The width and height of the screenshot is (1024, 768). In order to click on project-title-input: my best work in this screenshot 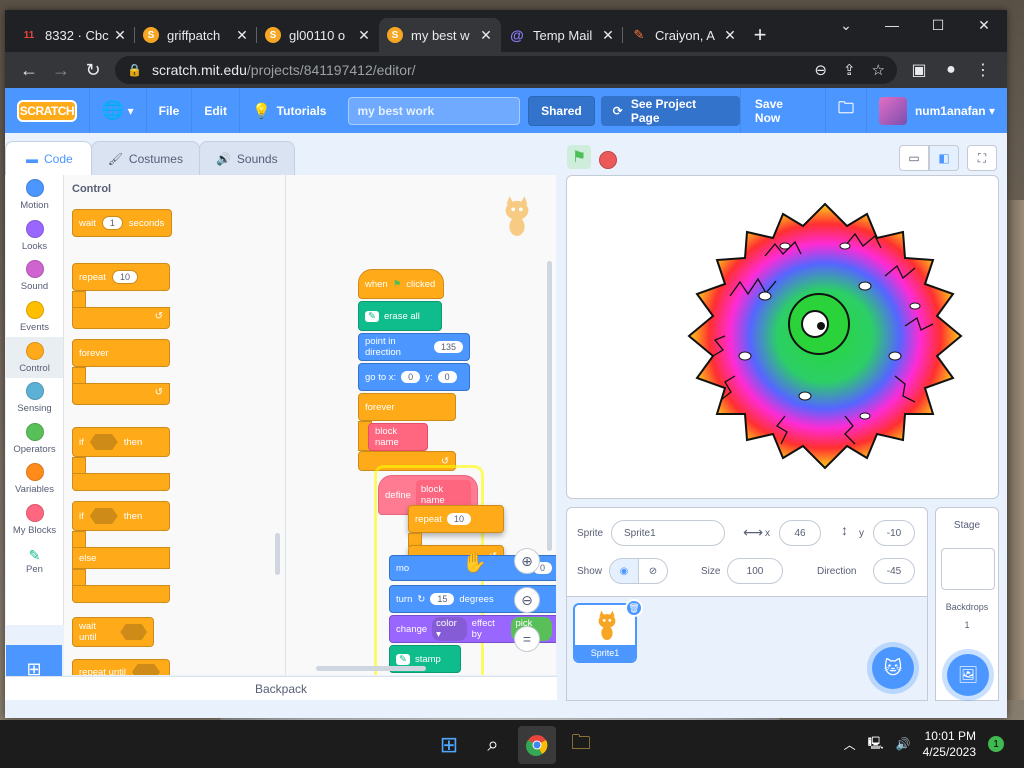, I will do `click(434, 110)`.